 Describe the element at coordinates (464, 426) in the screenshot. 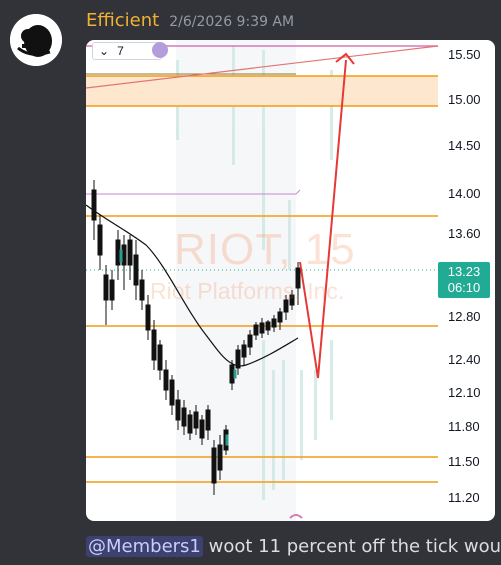

I see `y-tick: 11.80` at that location.